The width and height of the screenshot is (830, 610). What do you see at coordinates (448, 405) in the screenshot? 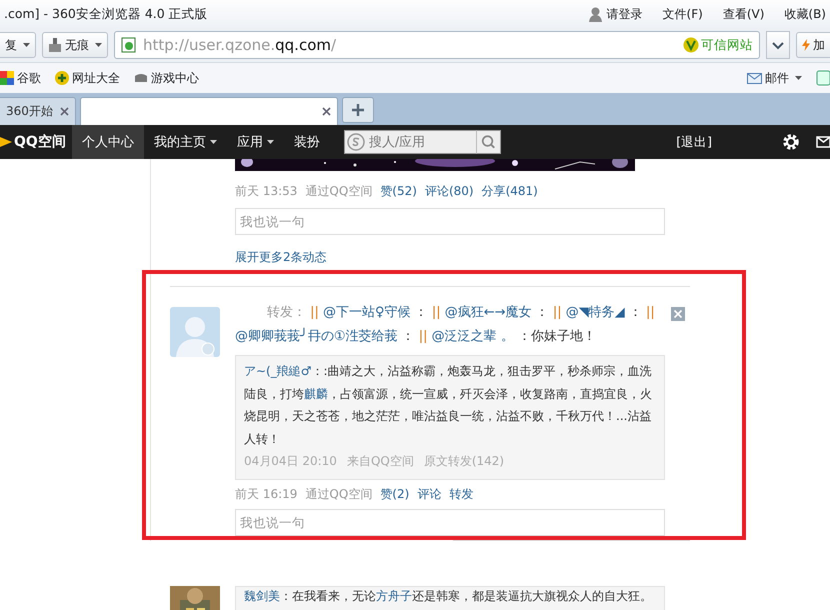
I see `quoted-text: ア~(_羪縋♂：:曲靖之大，沾益称霸，炮轰马龙，狙击罗平，秒杀师宗，血洗陆良，打垮麒麟，占领富源，统一宣威，歼灭会泽，收复路南，直捣宜良，火烧昆明，天之苍苍，地之茫茫，唯沾益良一统，沾益不败，千秋万代！...沾益人转！` at bounding box center [448, 405].